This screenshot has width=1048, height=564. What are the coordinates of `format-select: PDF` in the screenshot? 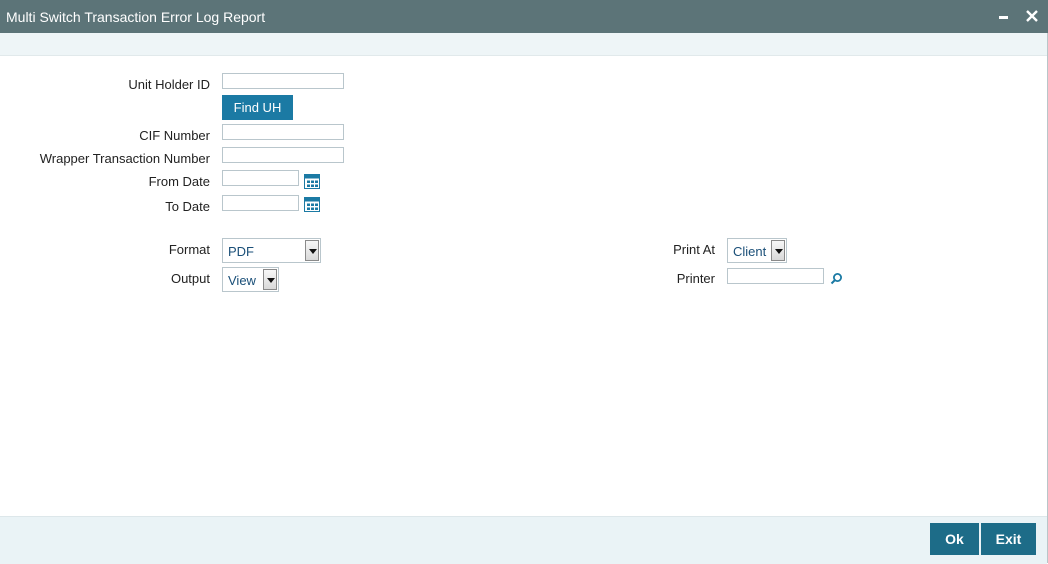 It's located at (271, 250).